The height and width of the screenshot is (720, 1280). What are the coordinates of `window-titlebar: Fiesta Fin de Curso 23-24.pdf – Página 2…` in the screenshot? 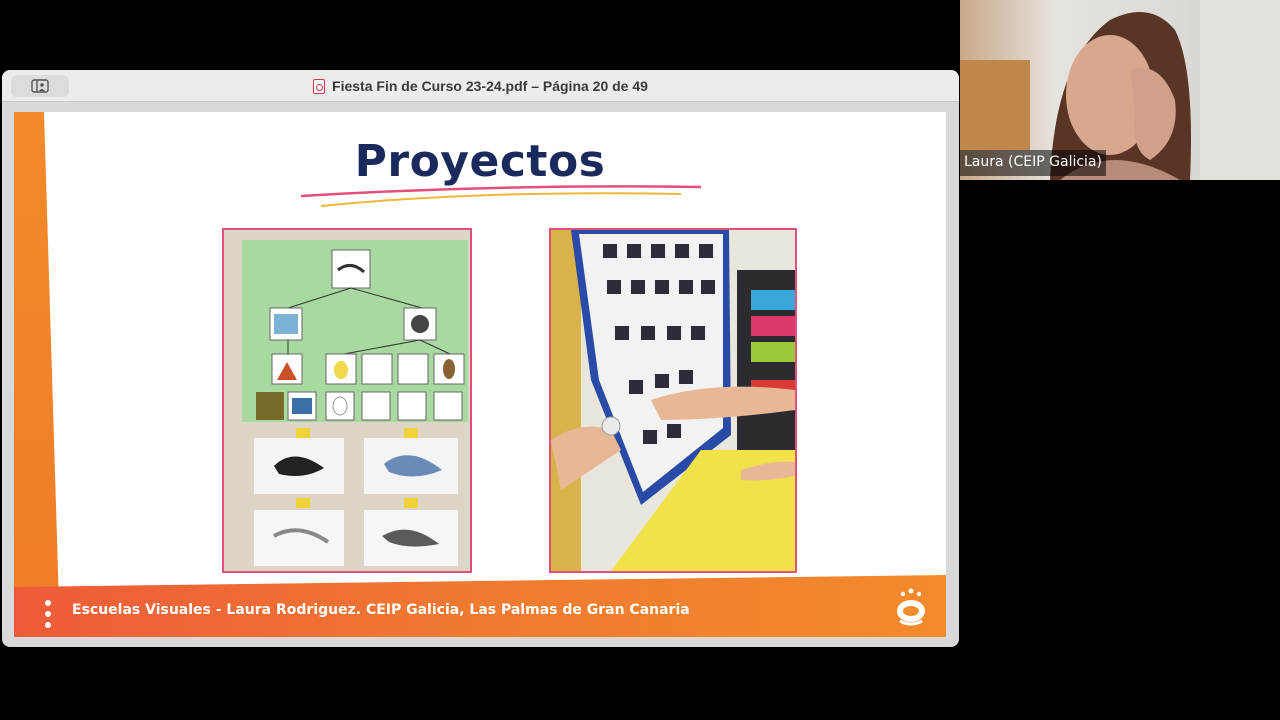 It's located at (480, 86).